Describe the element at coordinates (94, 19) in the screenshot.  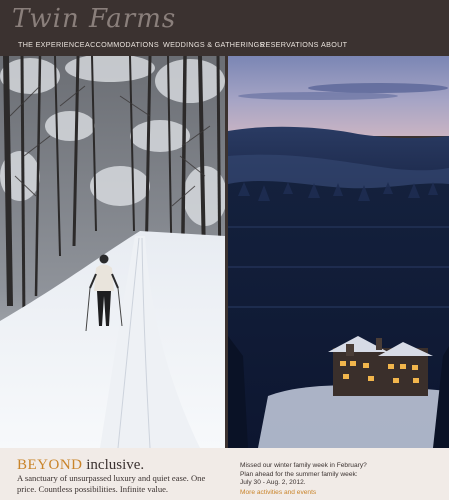
I see `site-logo: Twin Farms` at that location.